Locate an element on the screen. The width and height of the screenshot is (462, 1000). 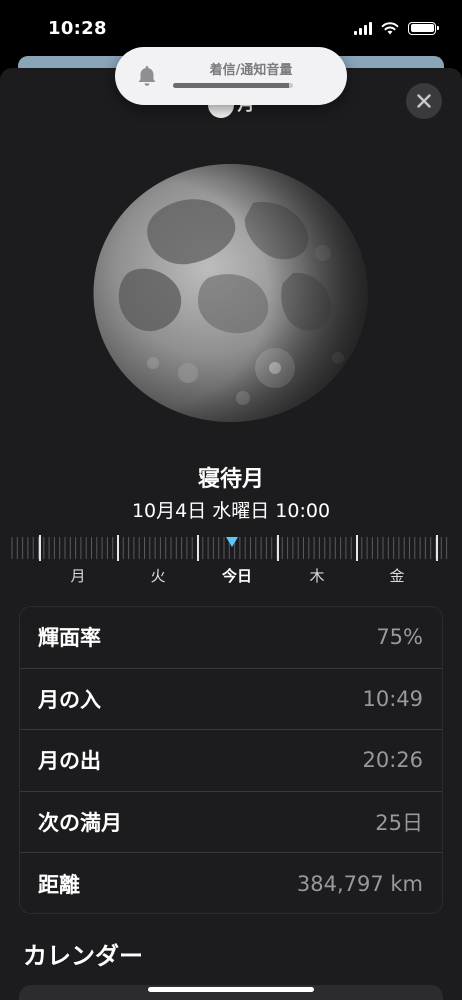
timeline-day-label: 火 is located at coordinates (158, 575).